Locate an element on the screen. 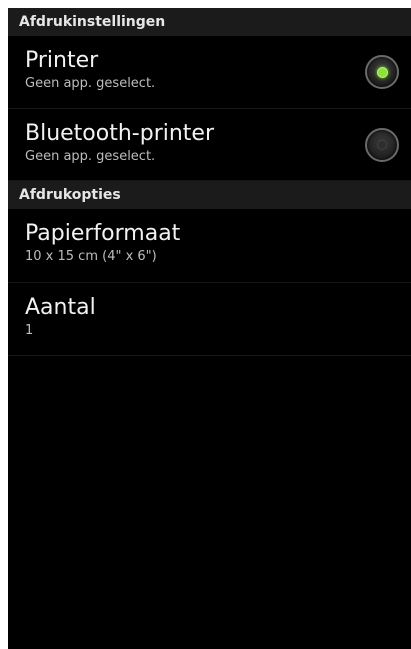  quantity-option: Aantal 1 is located at coordinates (209, 319).